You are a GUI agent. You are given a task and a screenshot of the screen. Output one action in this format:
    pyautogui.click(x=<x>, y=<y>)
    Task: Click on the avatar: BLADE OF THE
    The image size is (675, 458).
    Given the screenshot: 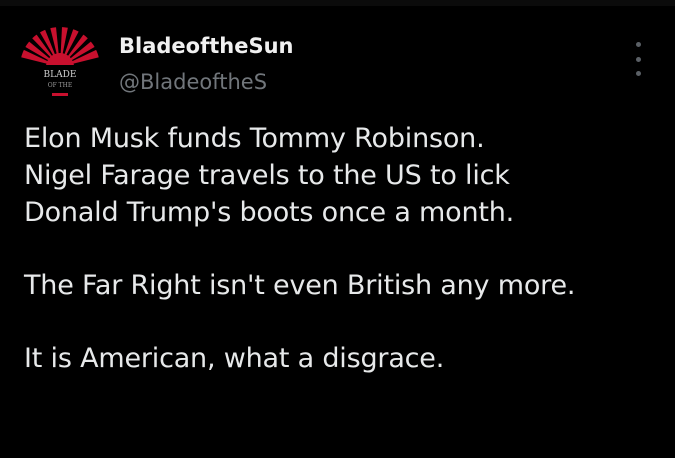 What is the action you would take?
    pyautogui.click(x=60, y=67)
    